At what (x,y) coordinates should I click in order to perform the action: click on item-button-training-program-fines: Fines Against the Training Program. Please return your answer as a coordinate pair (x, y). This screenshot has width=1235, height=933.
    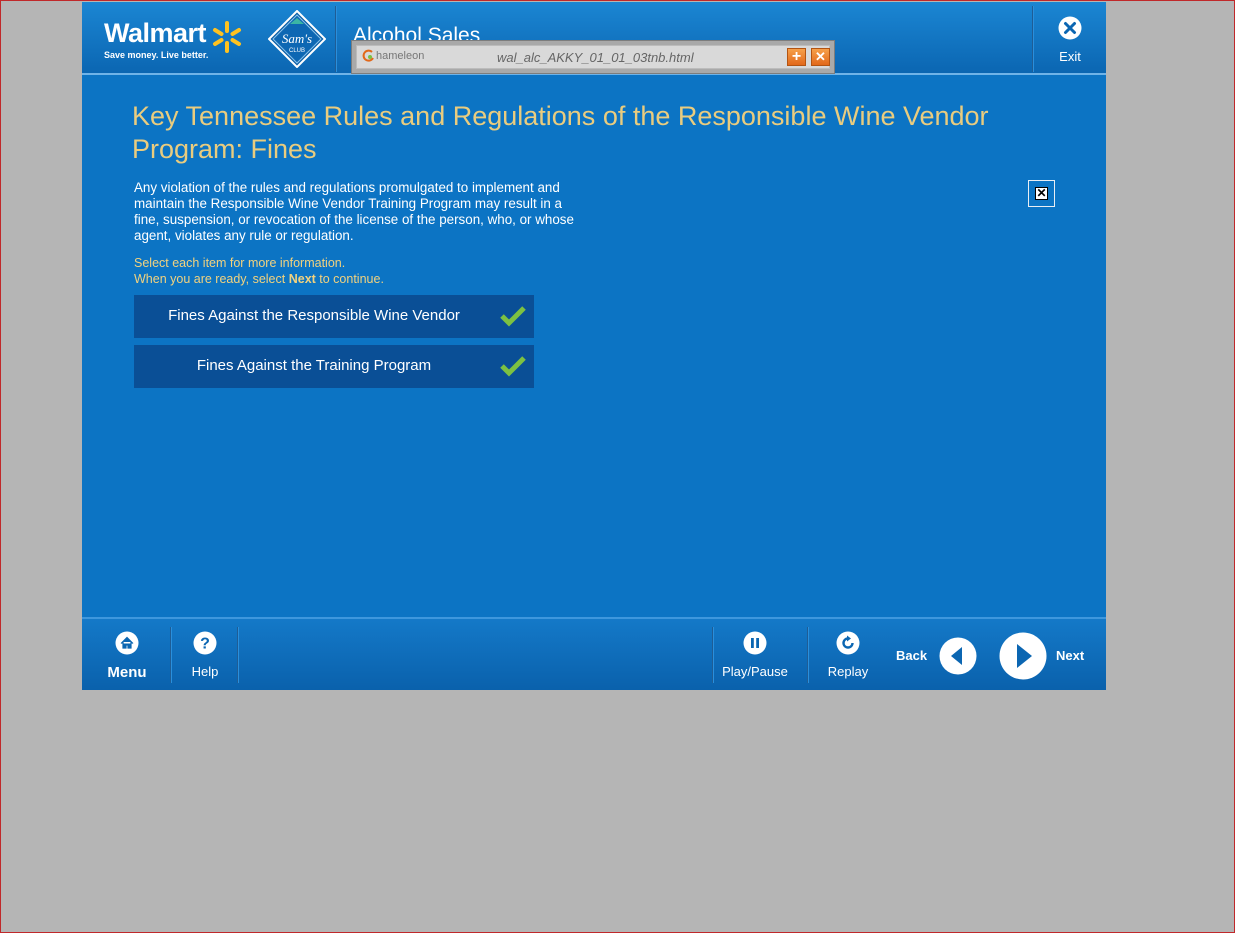
    Looking at the image, I should click on (334, 366).